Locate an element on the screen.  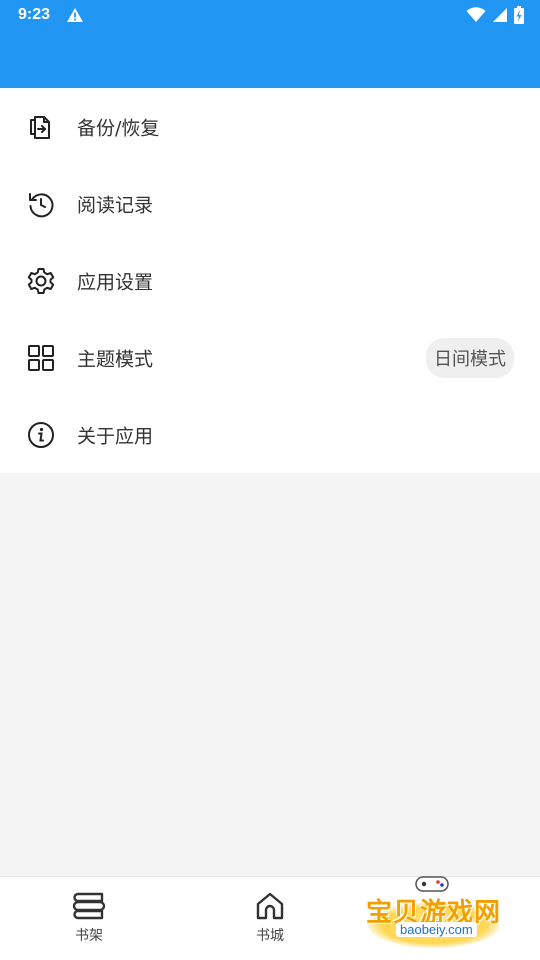
status-time: 9:23 is located at coordinates (34, 14).